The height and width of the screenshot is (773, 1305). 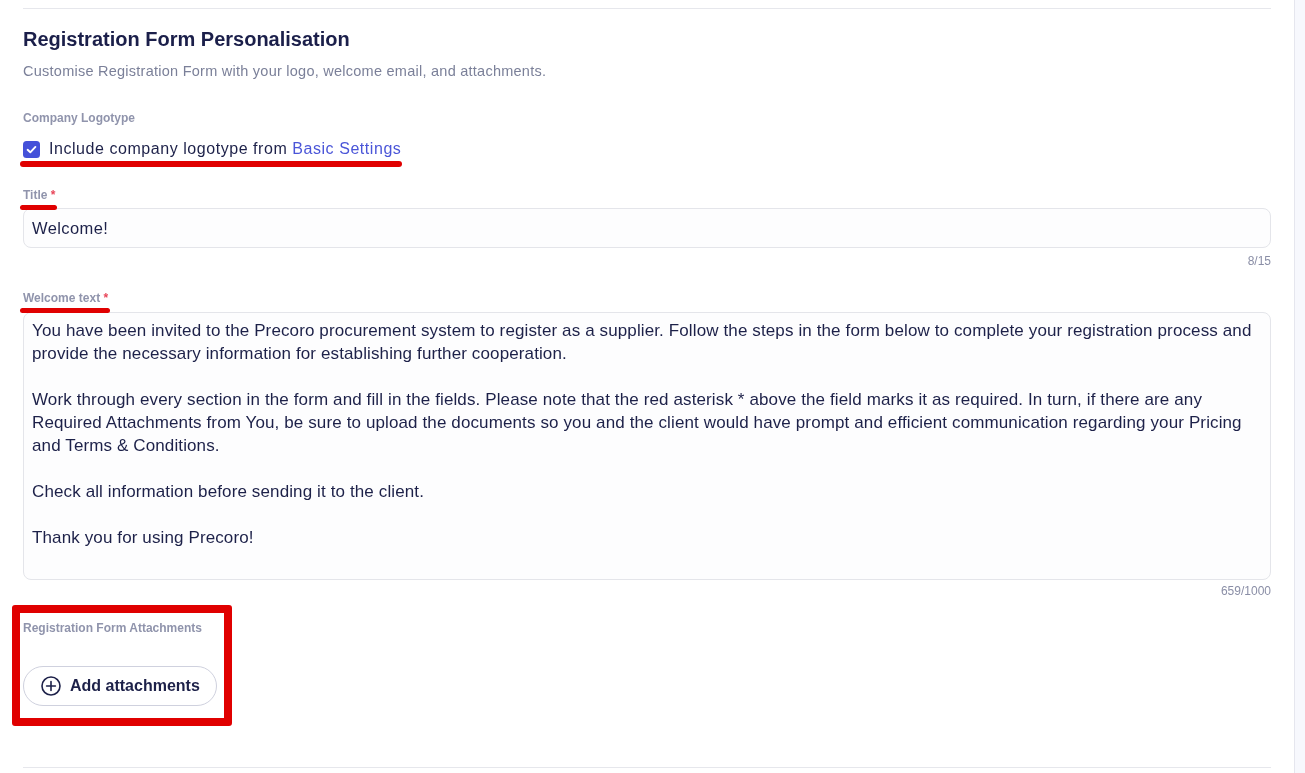 What do you see at coordinates (225, 149) in the screenshot?
I see `checkbox-label: Include company logotype from Basic Settings` at bounding box center [225, 149].